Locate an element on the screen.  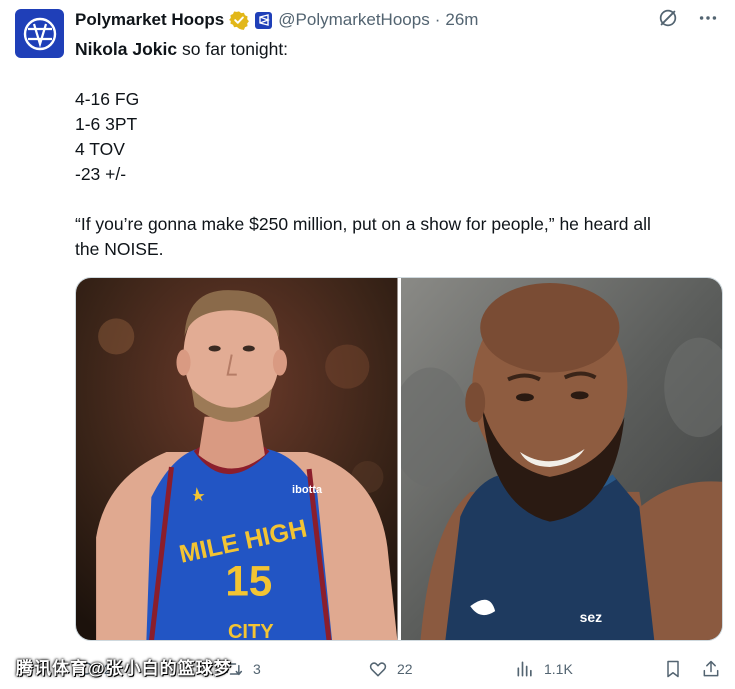
quote-line: the NOISE. is located at coordinates (119, 249).